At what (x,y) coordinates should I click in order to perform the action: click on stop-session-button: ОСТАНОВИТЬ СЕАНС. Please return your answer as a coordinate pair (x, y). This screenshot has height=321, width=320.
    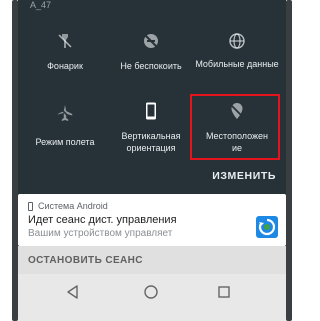
    Looking at the image, I should click on (85, 260).